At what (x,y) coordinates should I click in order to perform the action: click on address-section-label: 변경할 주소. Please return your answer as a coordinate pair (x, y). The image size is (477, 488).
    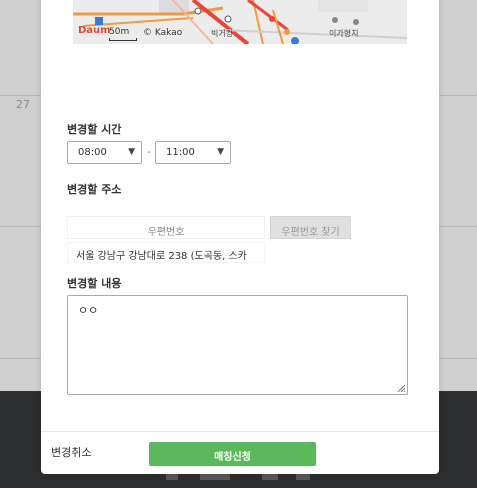
    Looking at the image, I should click on (94, 189).